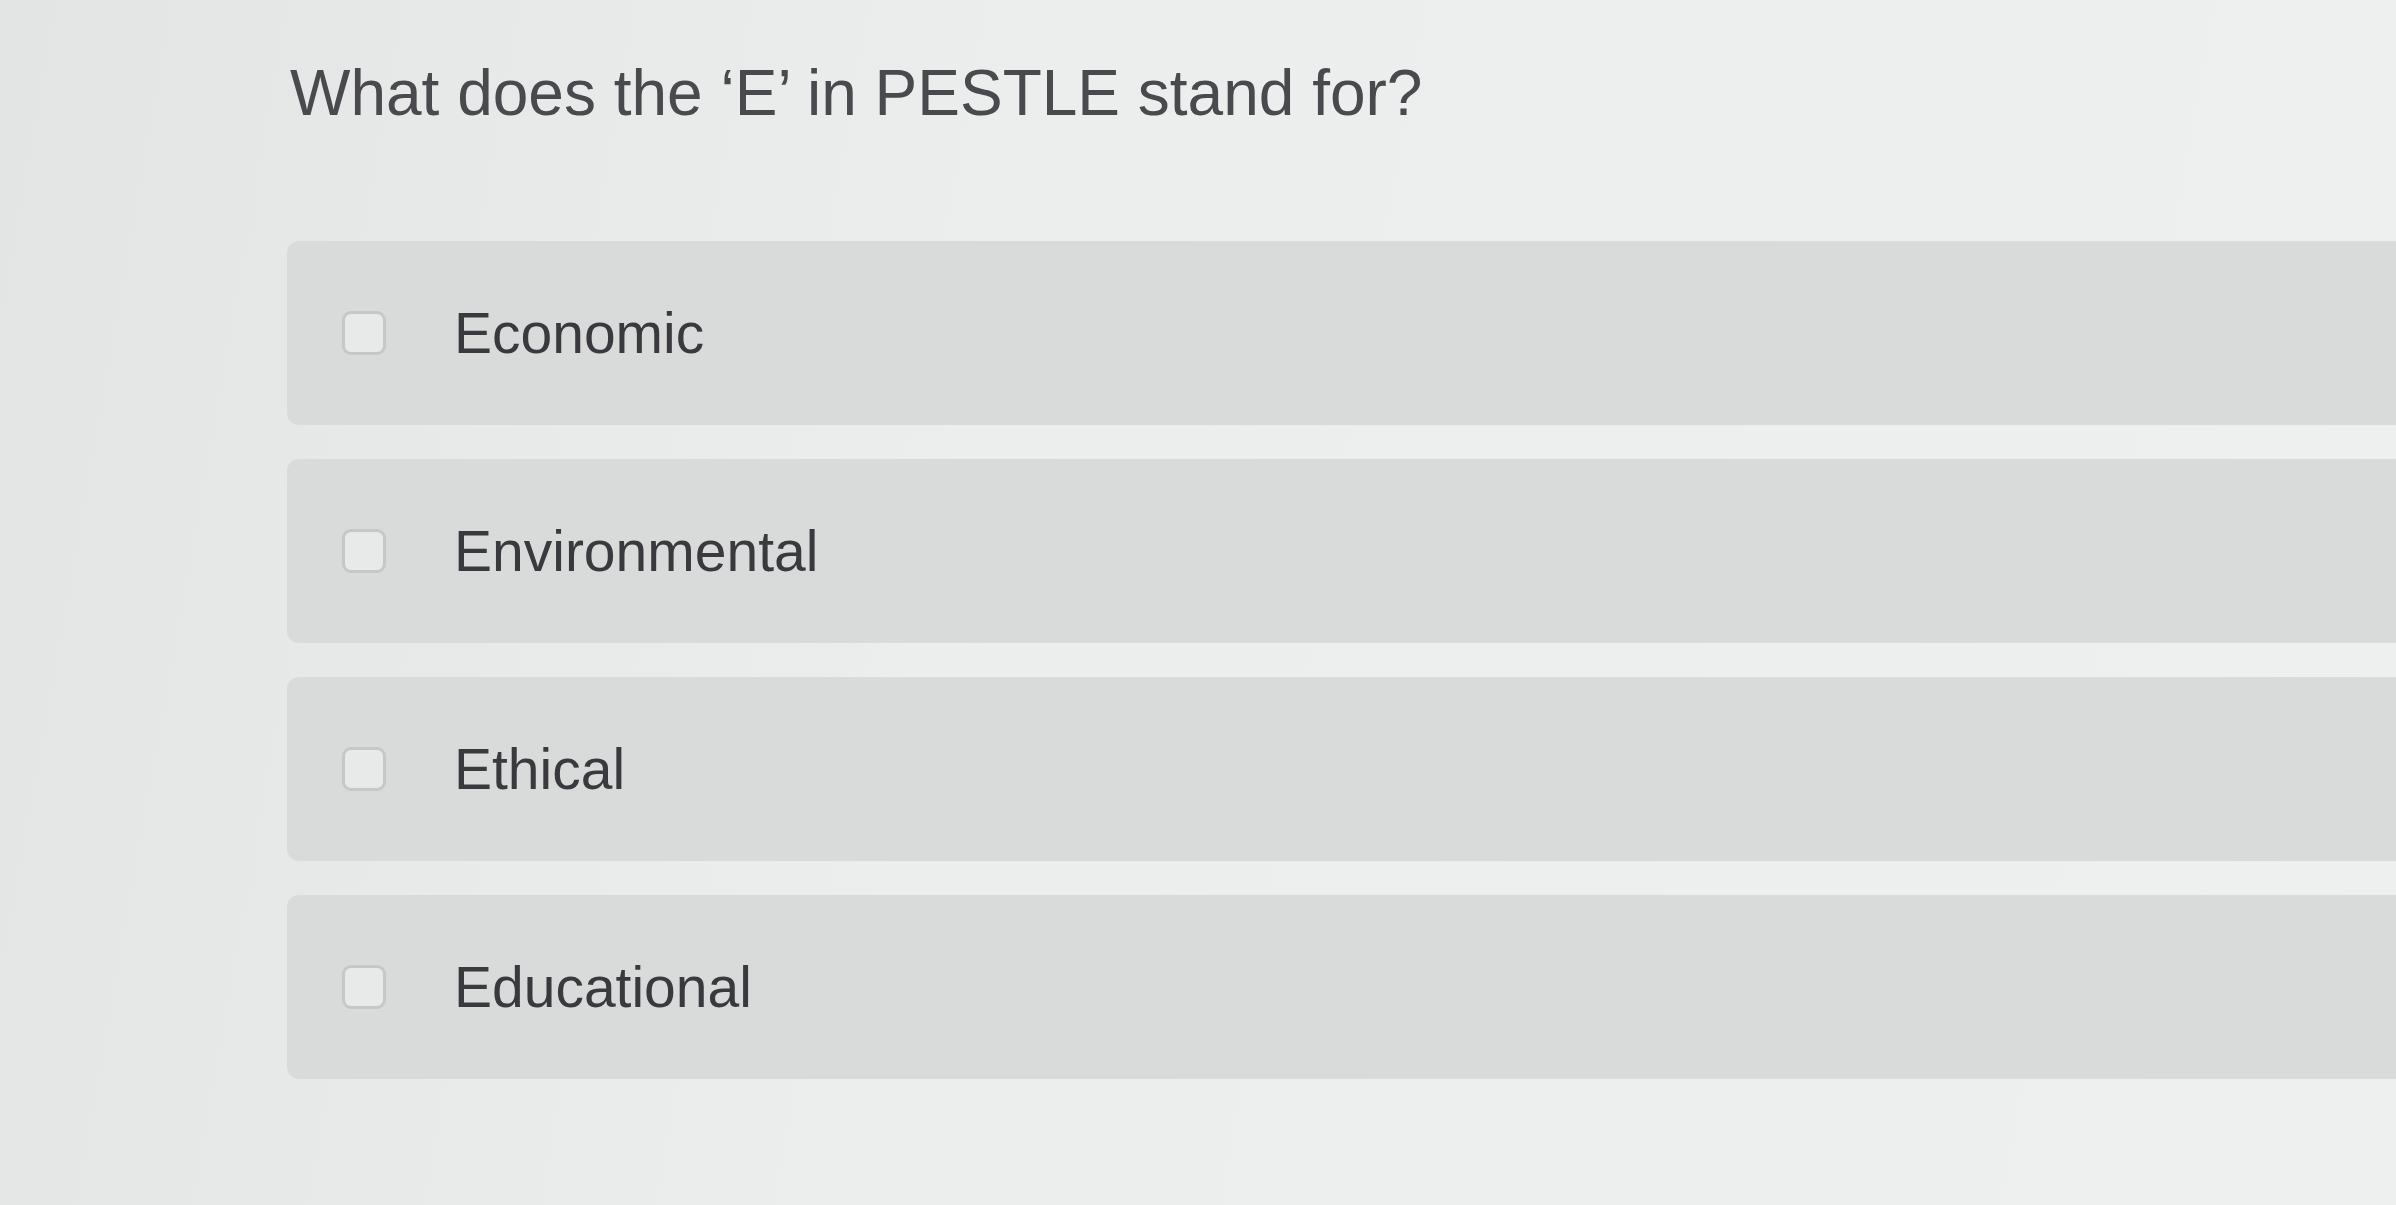  Describe the element at coordinates (1341, 551) in the screenshot. I see `answer-option: Environmental` at that location.